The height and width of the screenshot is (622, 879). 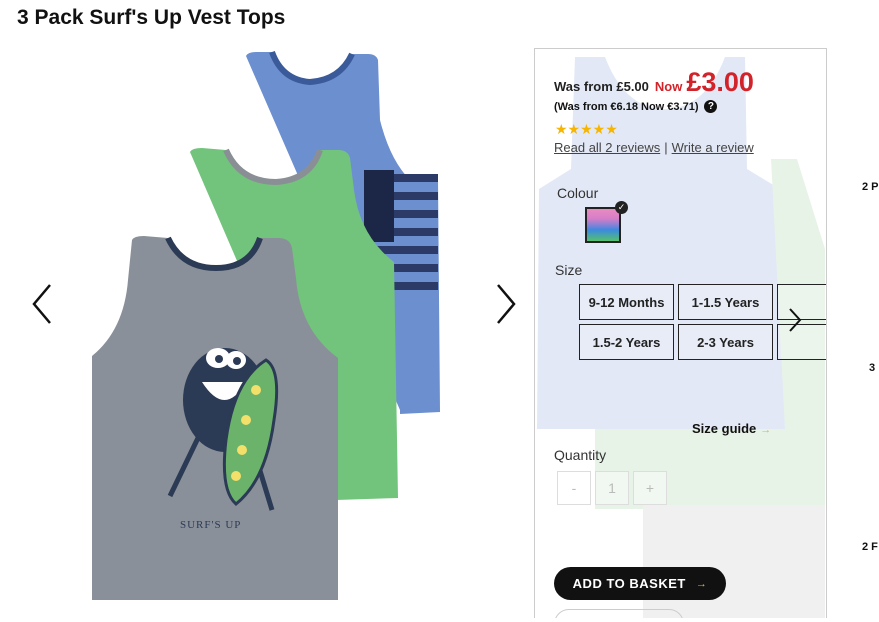 I want to click on quantity-label: Quantity, so click(x=580, y=455).